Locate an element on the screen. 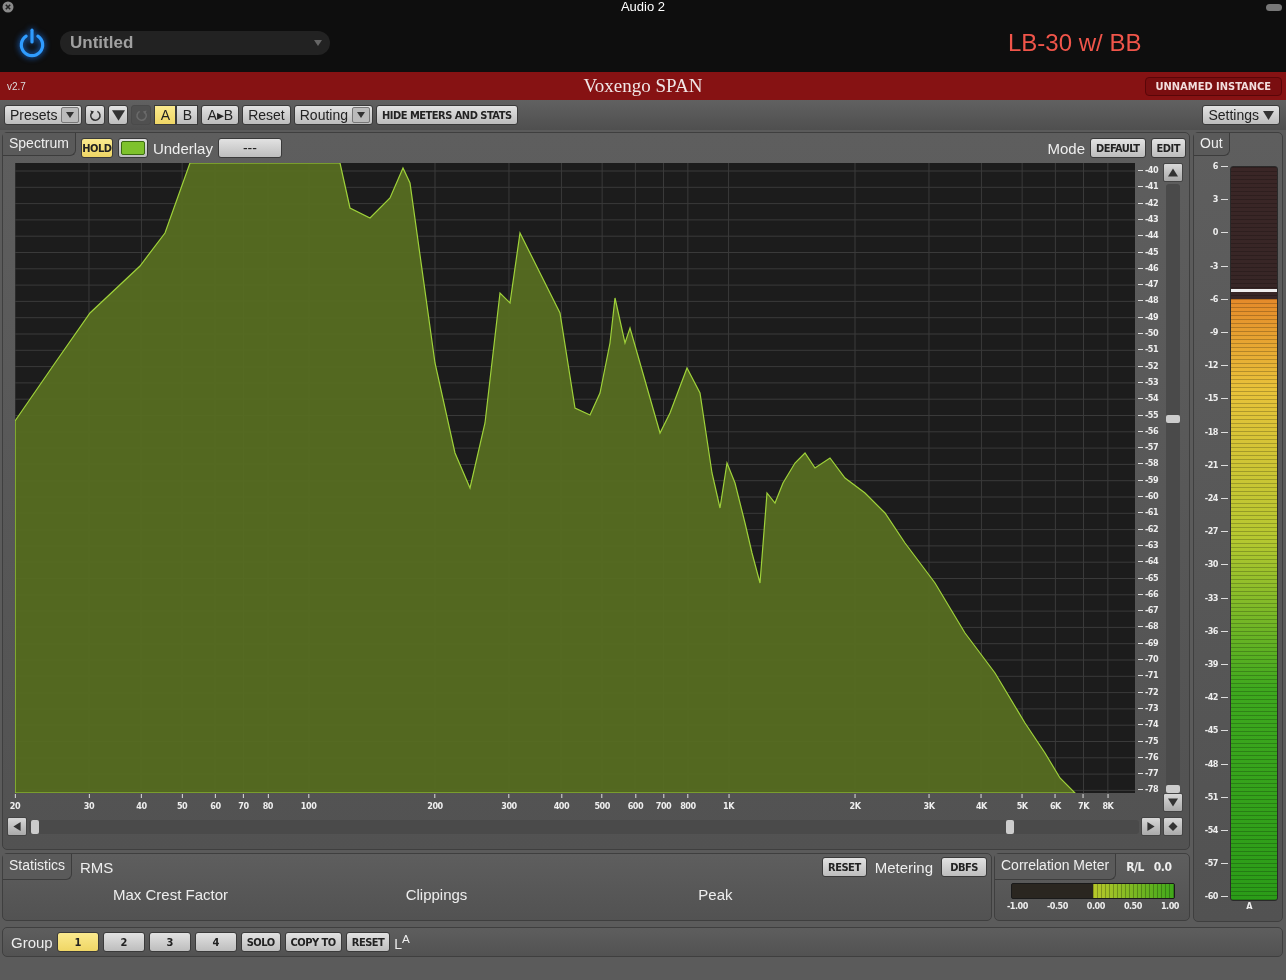 The width and height of the screenshot is (1286, 980). channel-indicator: L$^{A}$ is located at coordinates (402, 942).